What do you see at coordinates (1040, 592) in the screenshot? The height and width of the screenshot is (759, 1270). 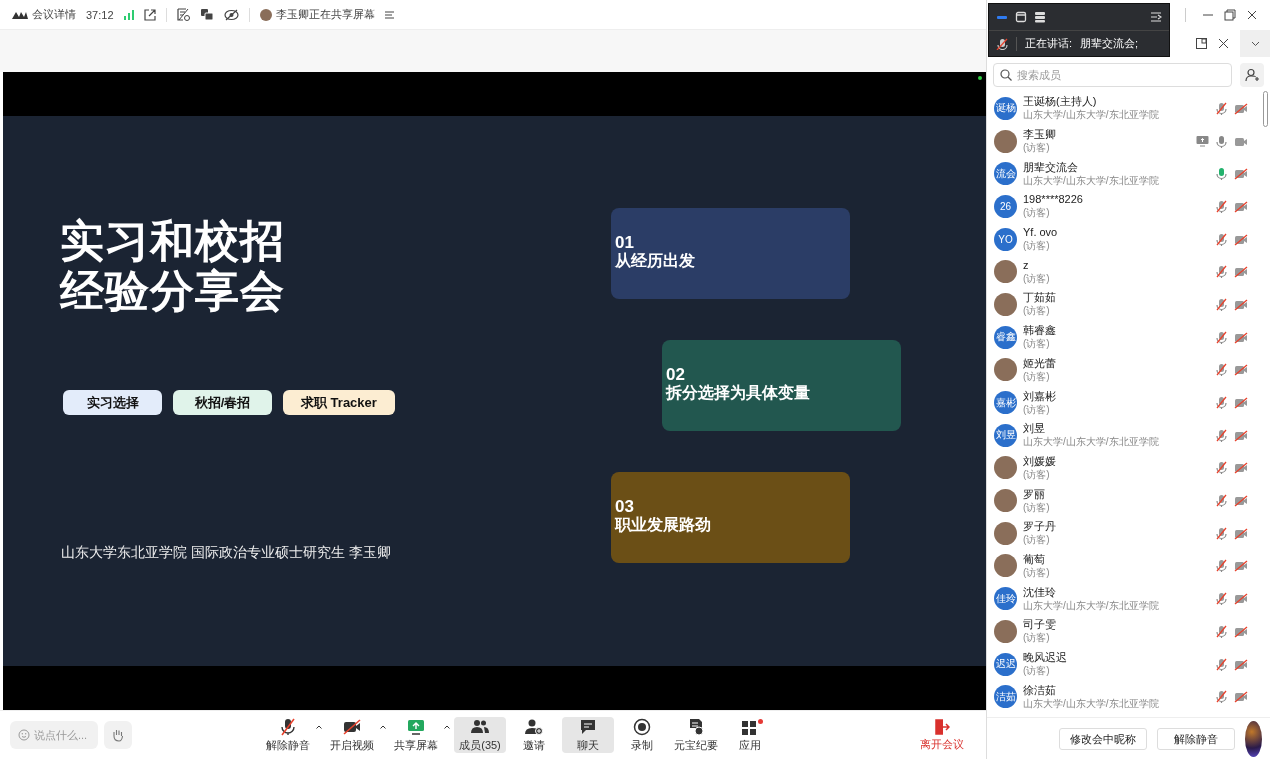 I see `member-name: 沈佳玲` at bounding box center [1040, 592].